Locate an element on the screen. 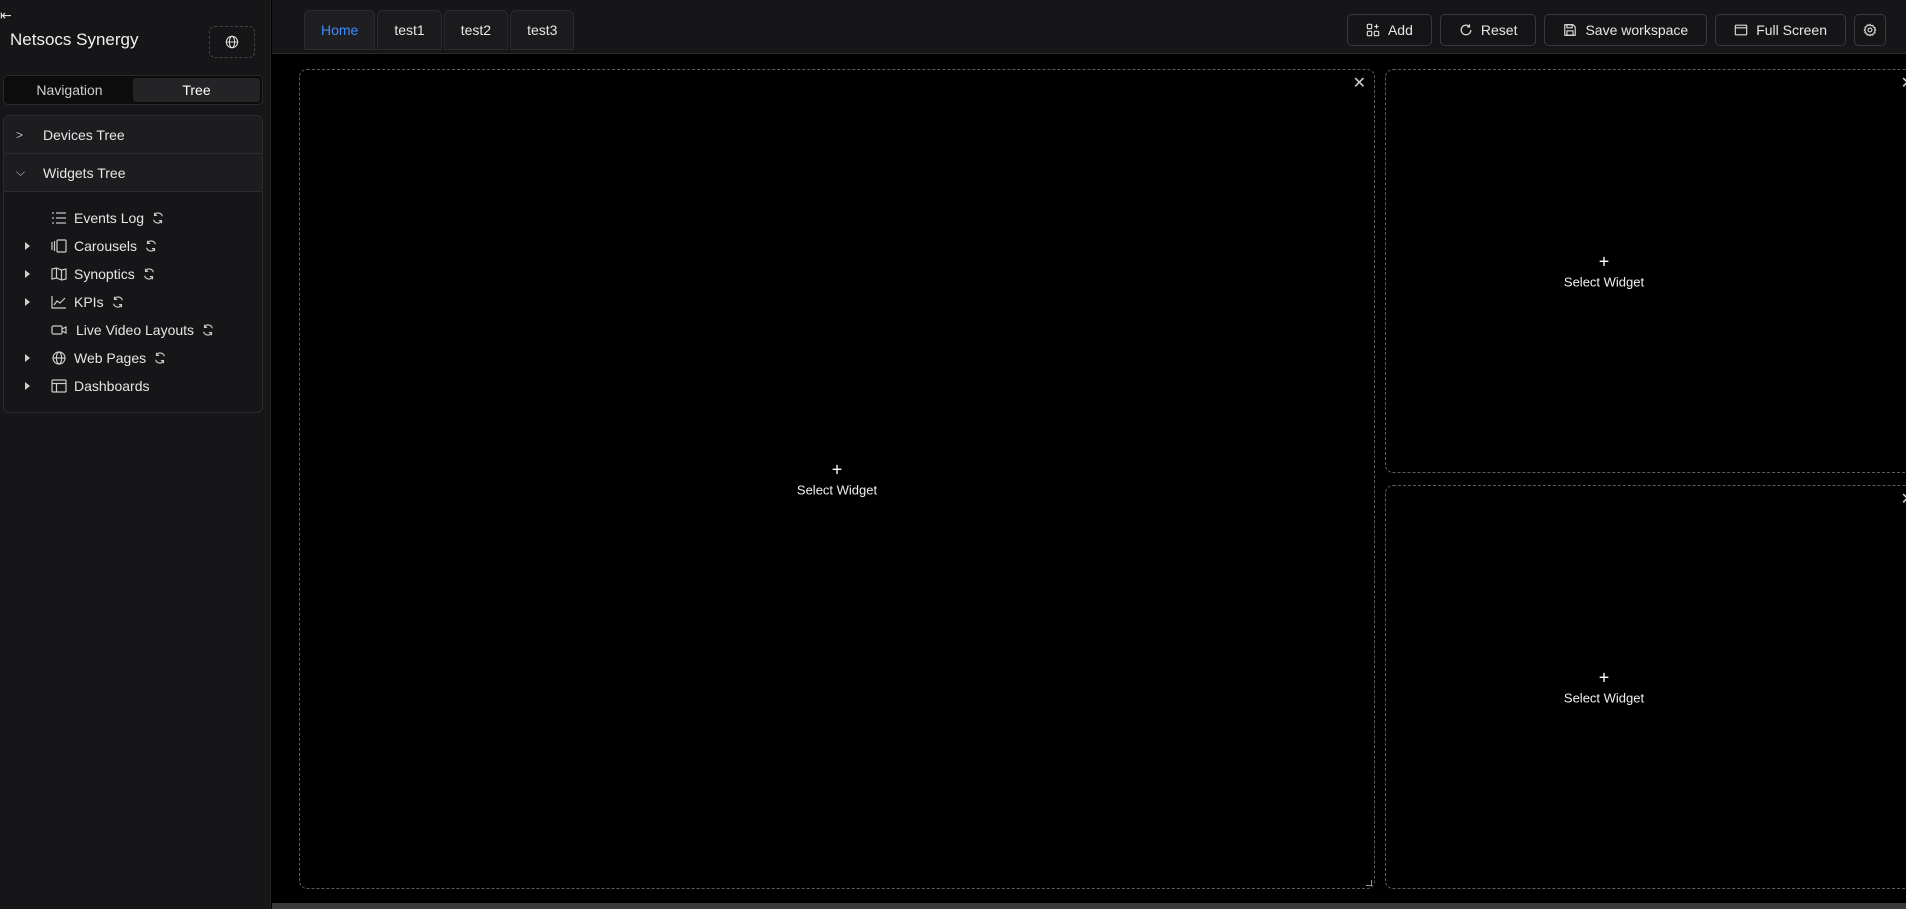  carousel-icon is located at coordinates (59, 246).